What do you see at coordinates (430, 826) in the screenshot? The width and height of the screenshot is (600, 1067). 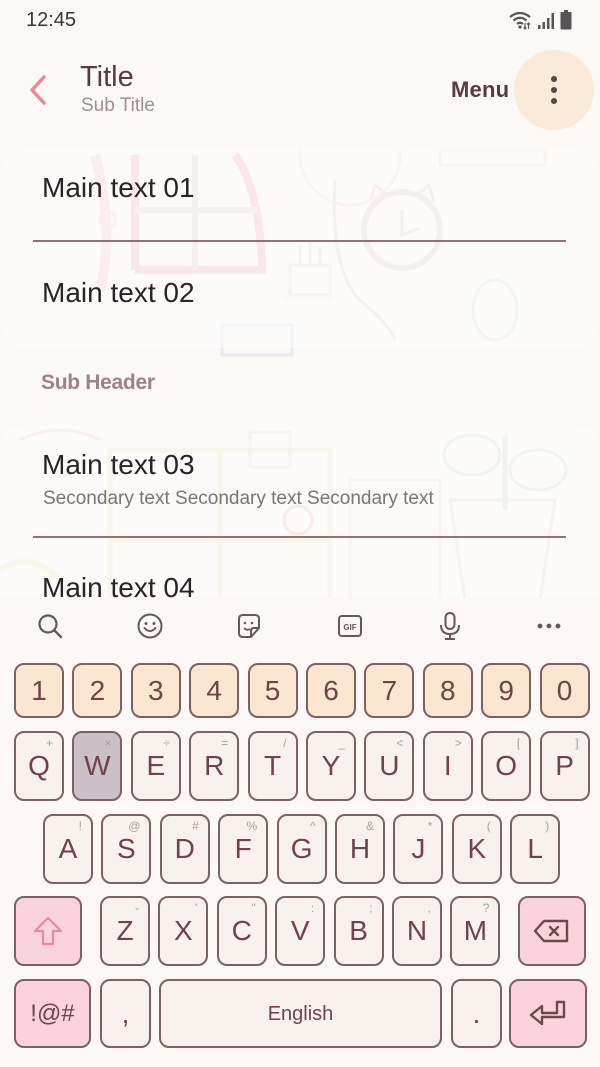 I see `key-hint: *` at bounding box center [430, 826].